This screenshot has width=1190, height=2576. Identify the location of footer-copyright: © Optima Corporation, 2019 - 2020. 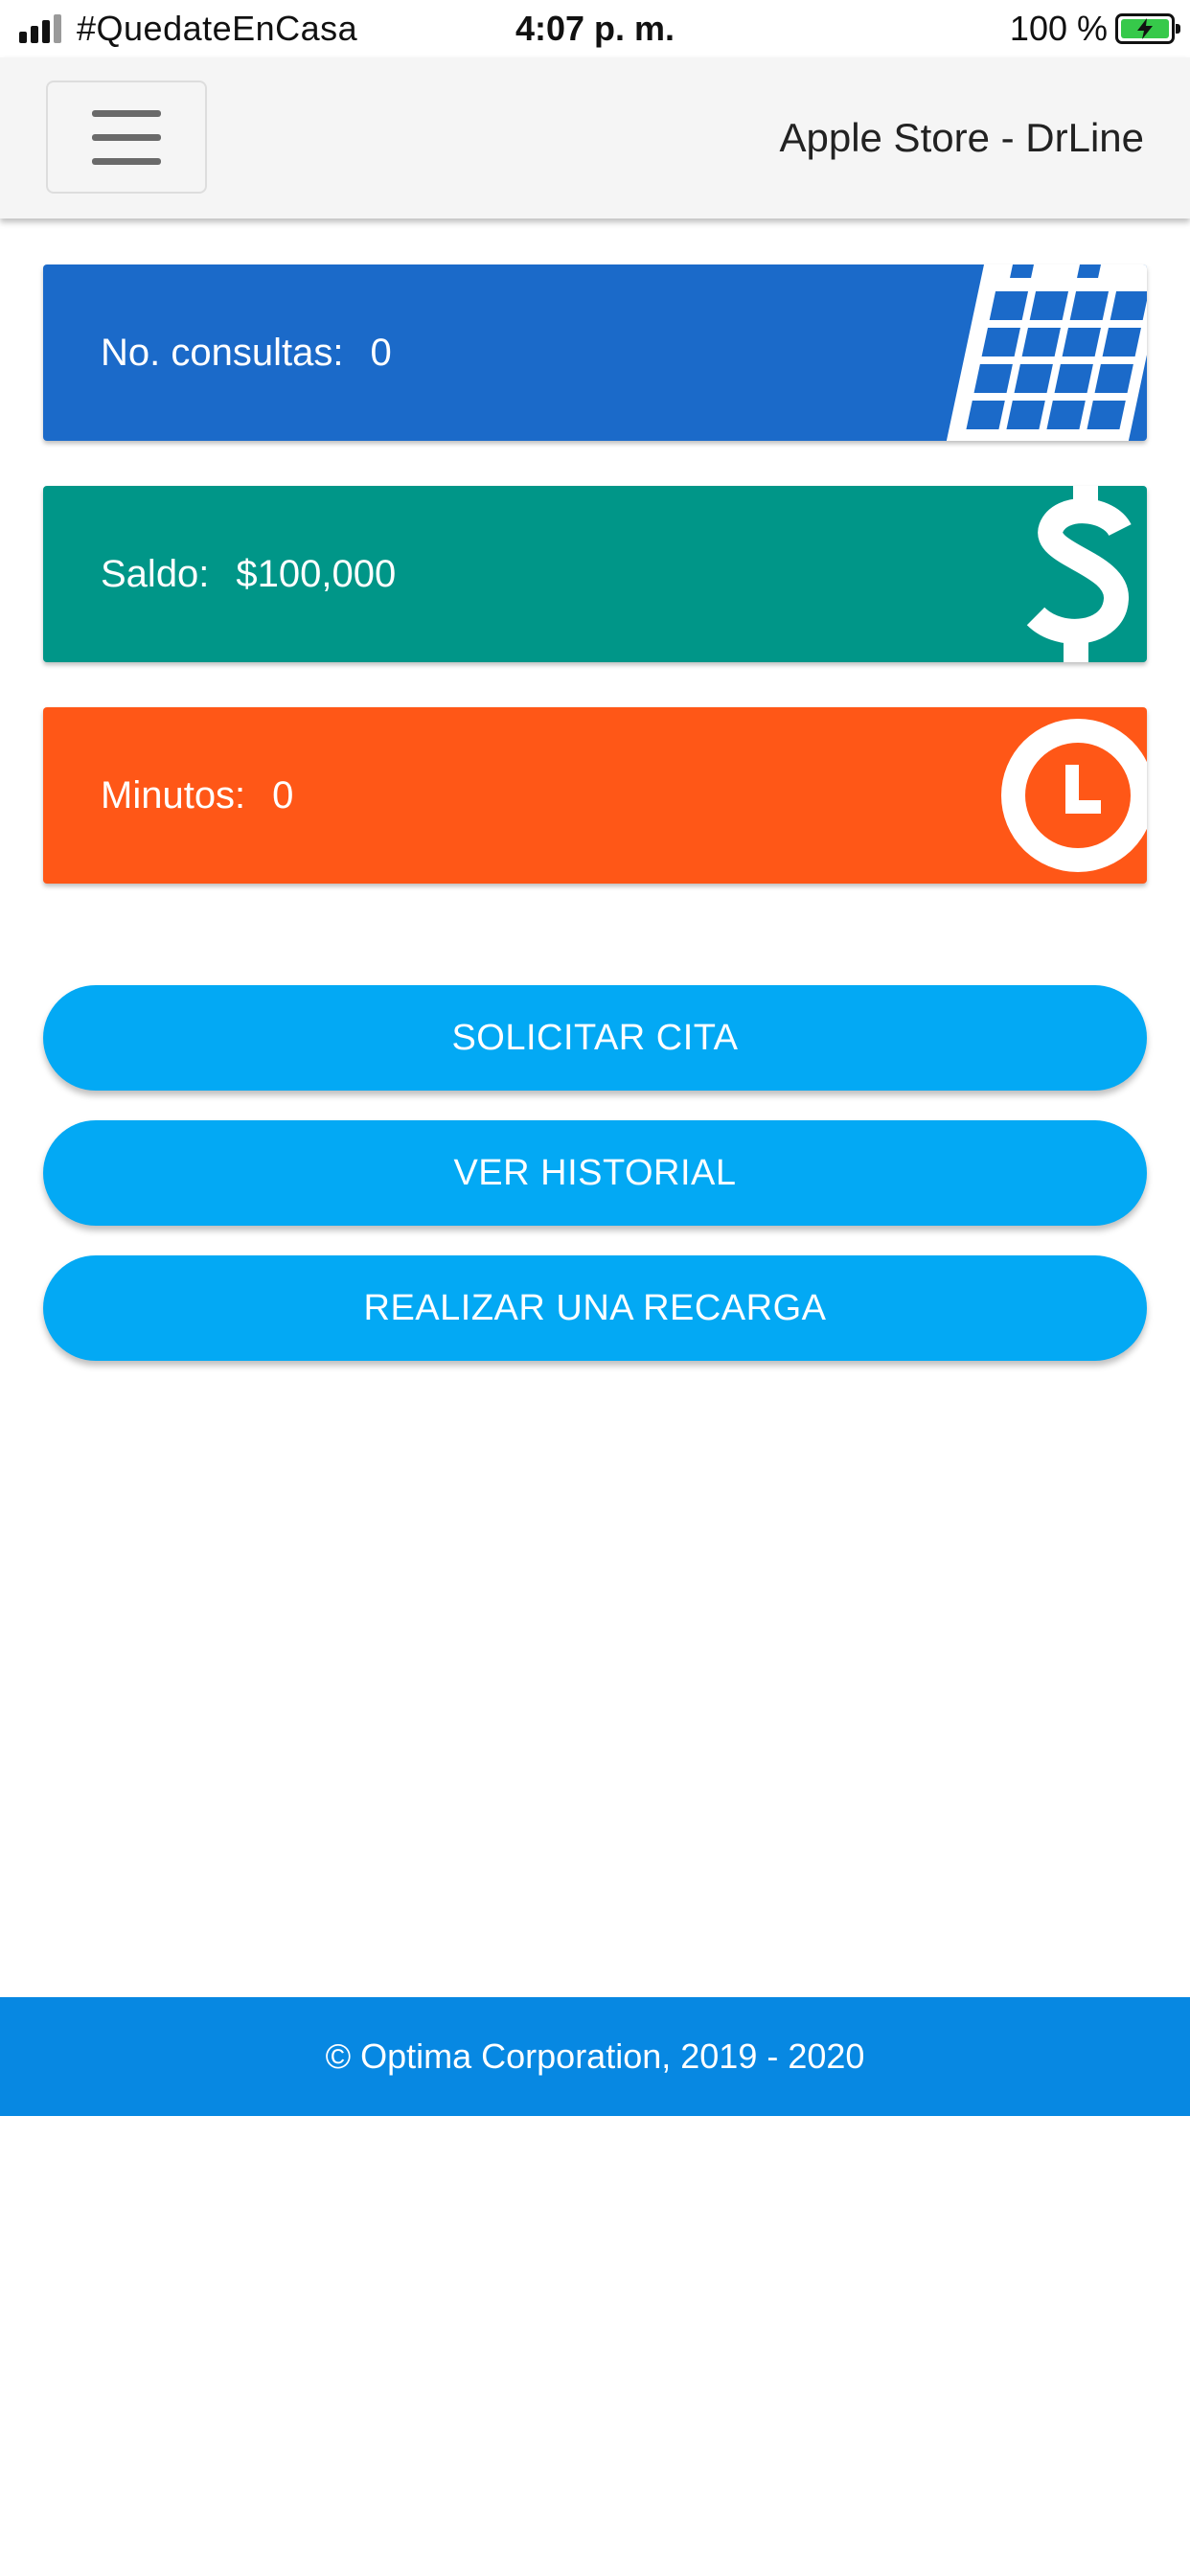
(595, 2056).